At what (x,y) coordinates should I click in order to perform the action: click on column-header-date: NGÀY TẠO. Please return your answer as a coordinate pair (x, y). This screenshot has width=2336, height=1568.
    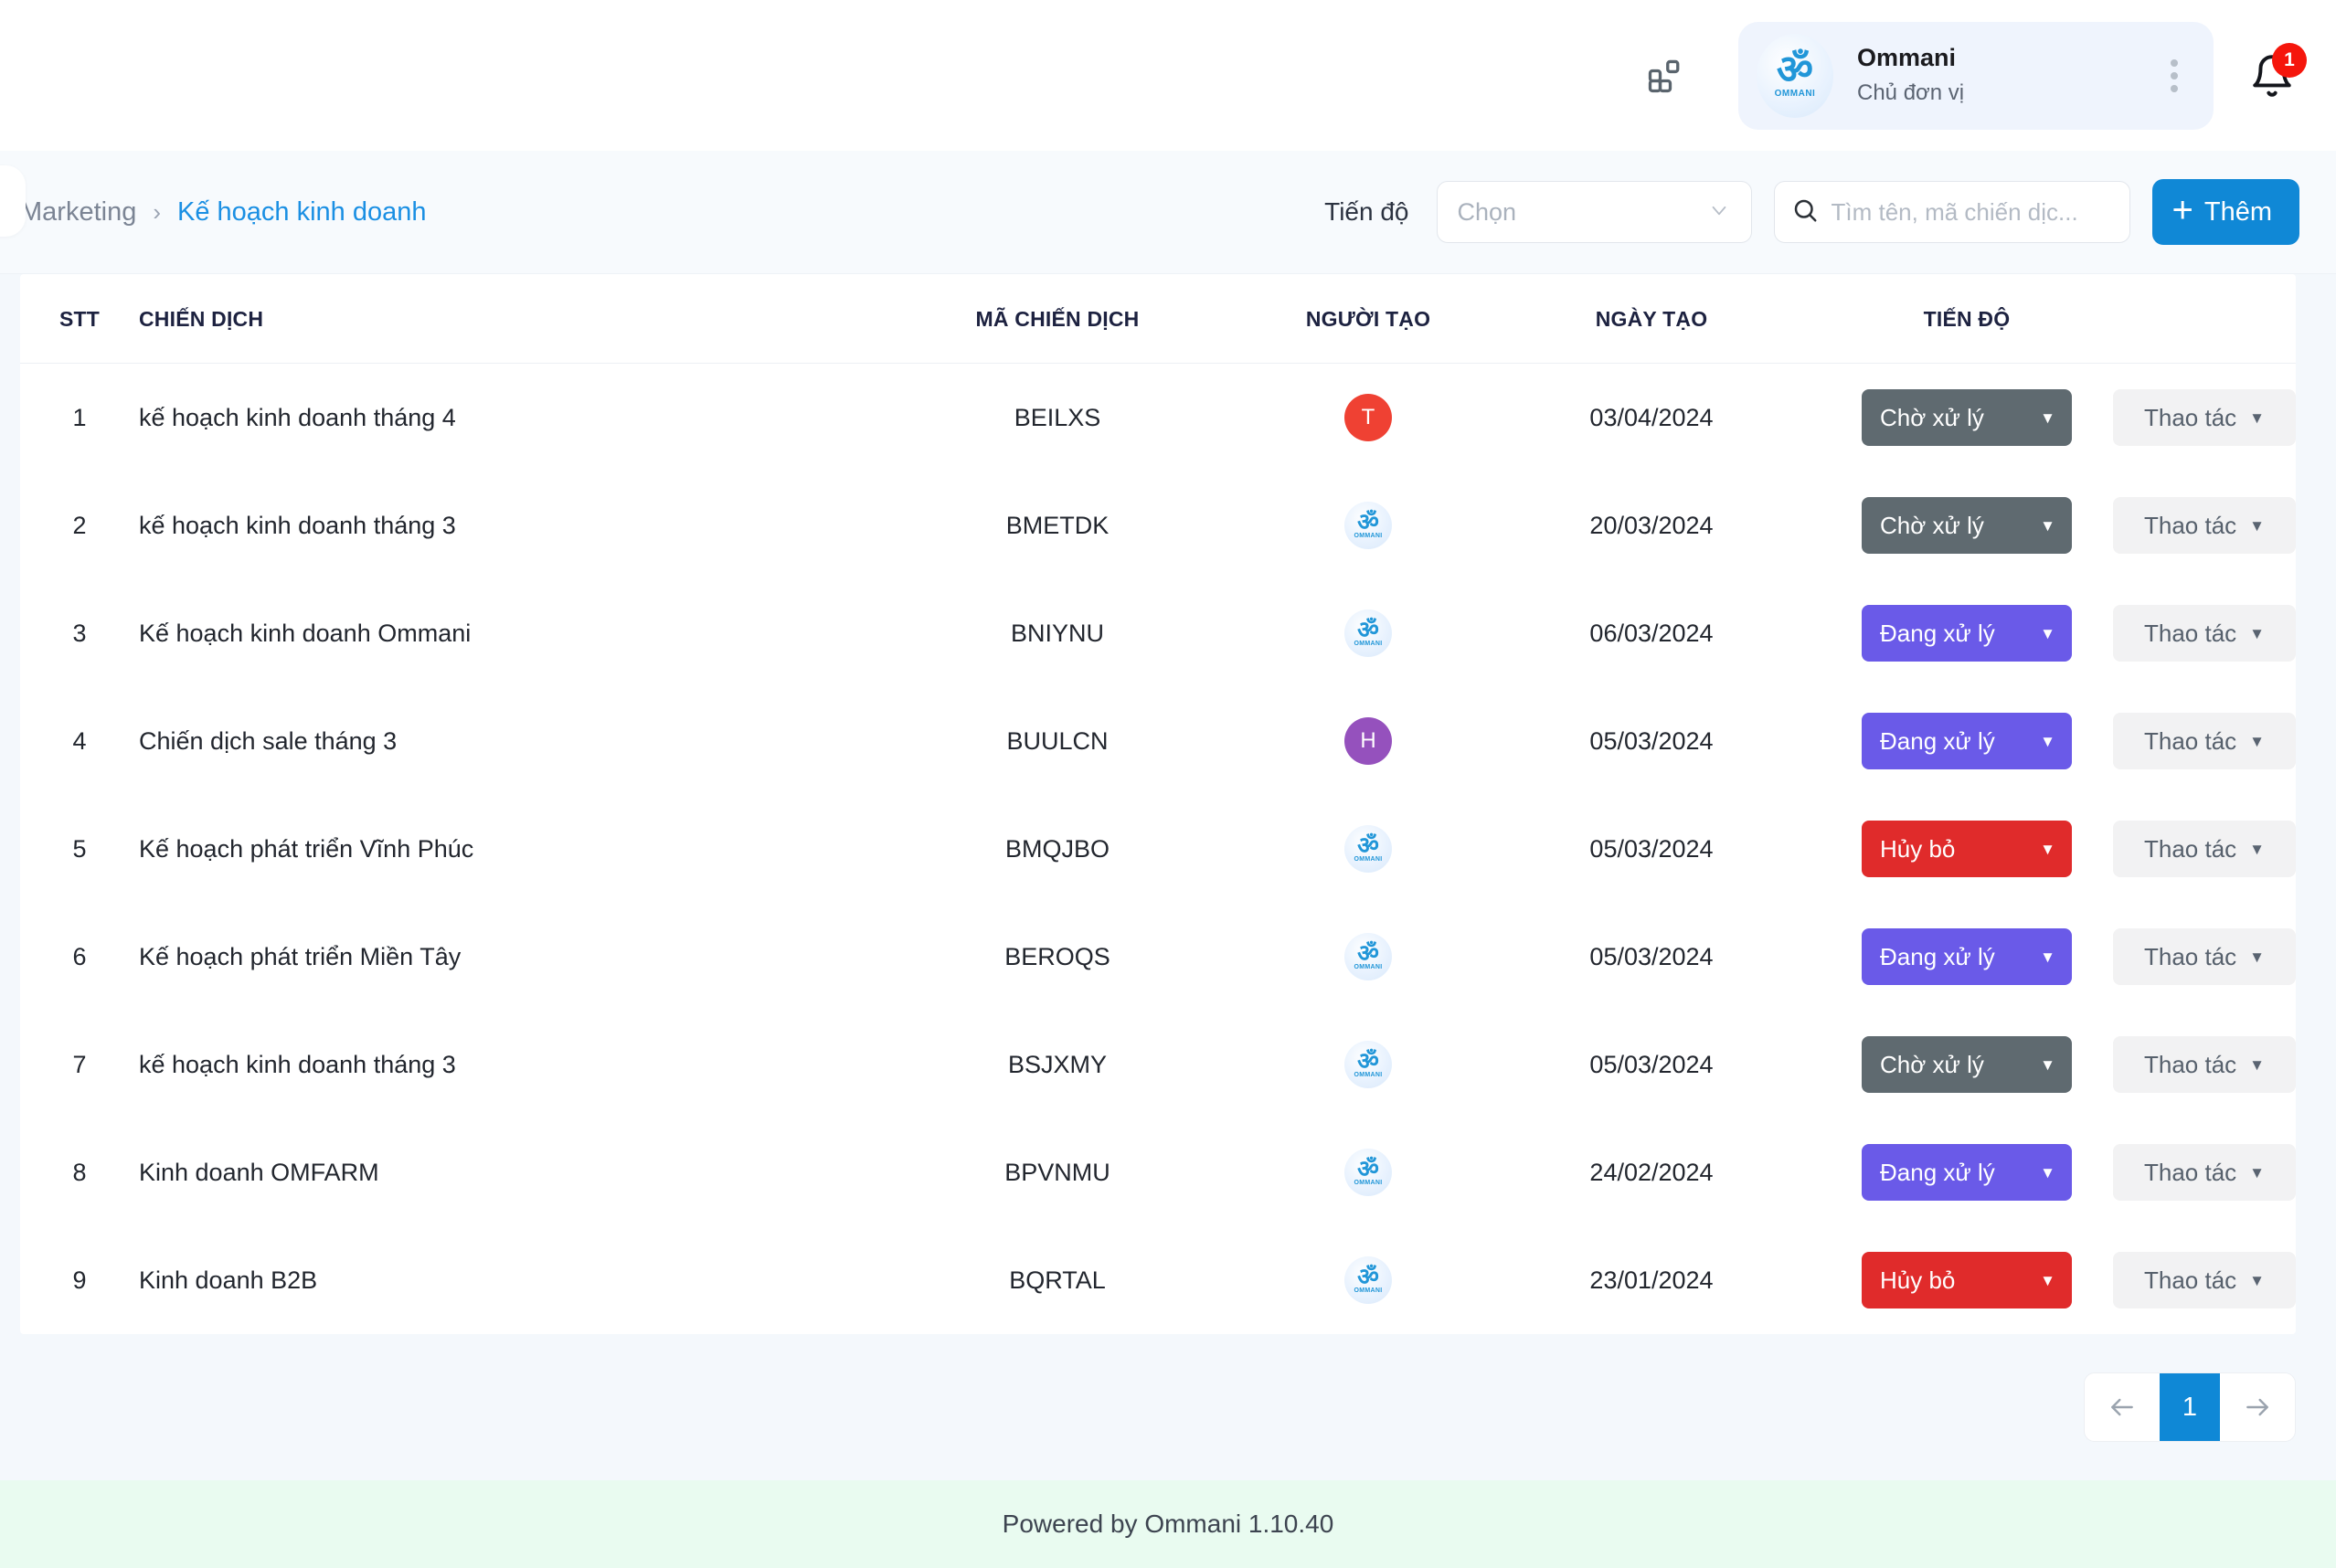
    Looking at the image, I should click on (1651, 319).